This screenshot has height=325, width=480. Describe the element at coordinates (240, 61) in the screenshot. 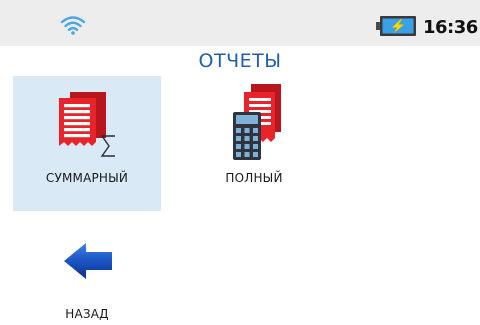

I see `page-title: ОТЧЕТЫ` at that location.